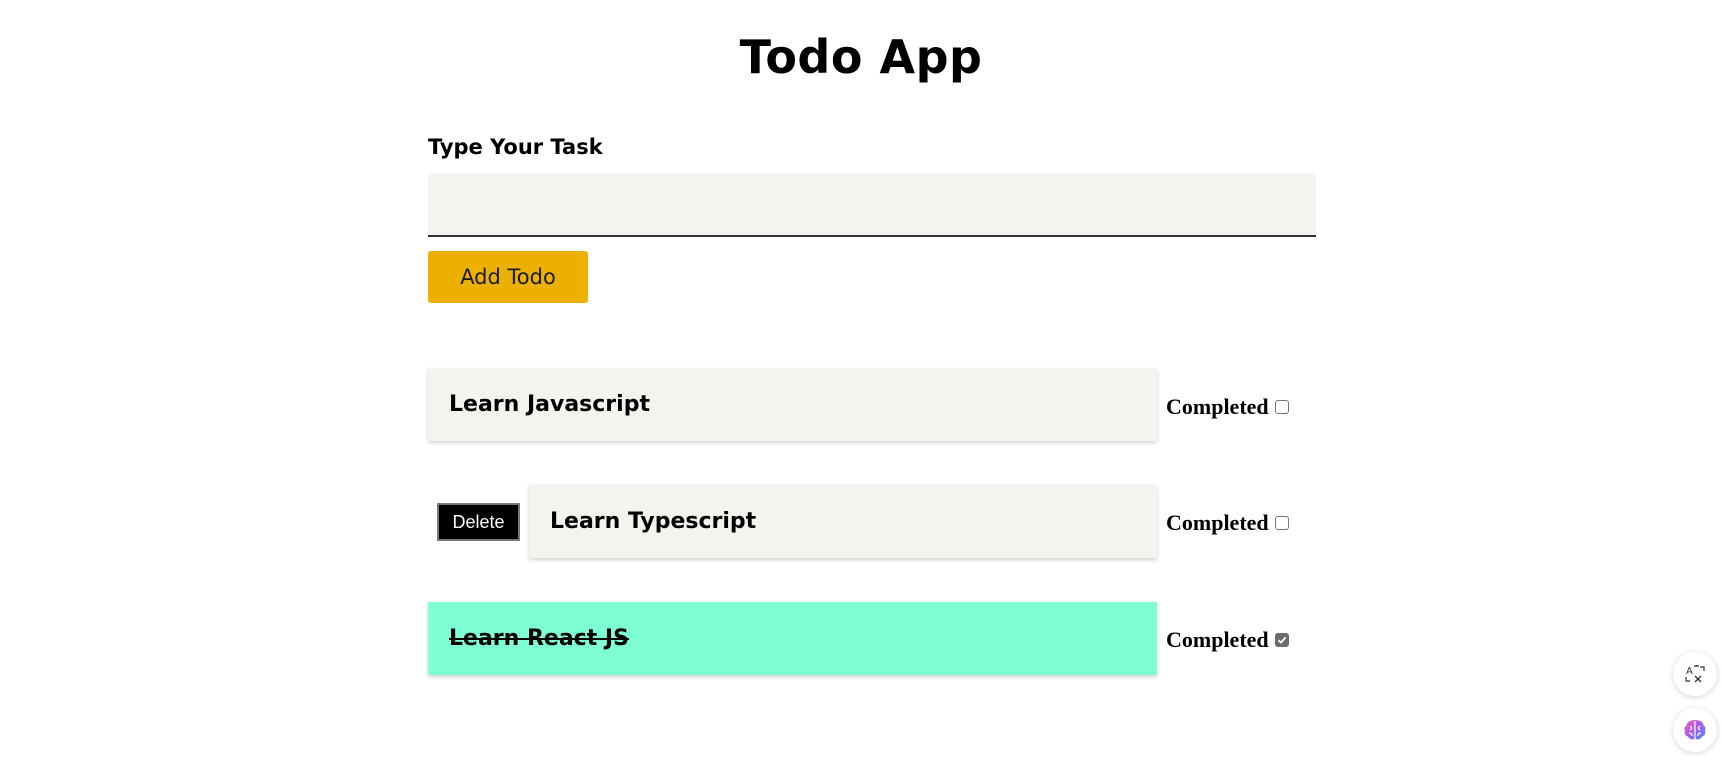 The height and width of the screenshot is (768, 1722). What do you see at coordinates (539, 638) in the screenshot?
I see `todo-item-text: Learn React JS` at bounding box center [539, 638].